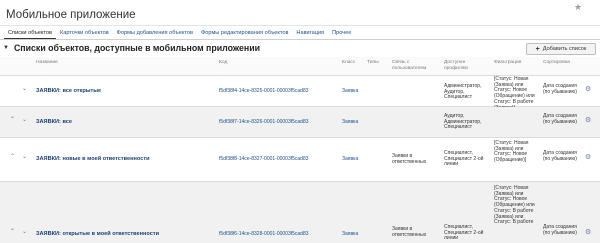 This screenshot has width=600, height=243. I want to click on list-code: f5df38f4-14ce-8325-0001-00003f5cad83, so click(264, 91).